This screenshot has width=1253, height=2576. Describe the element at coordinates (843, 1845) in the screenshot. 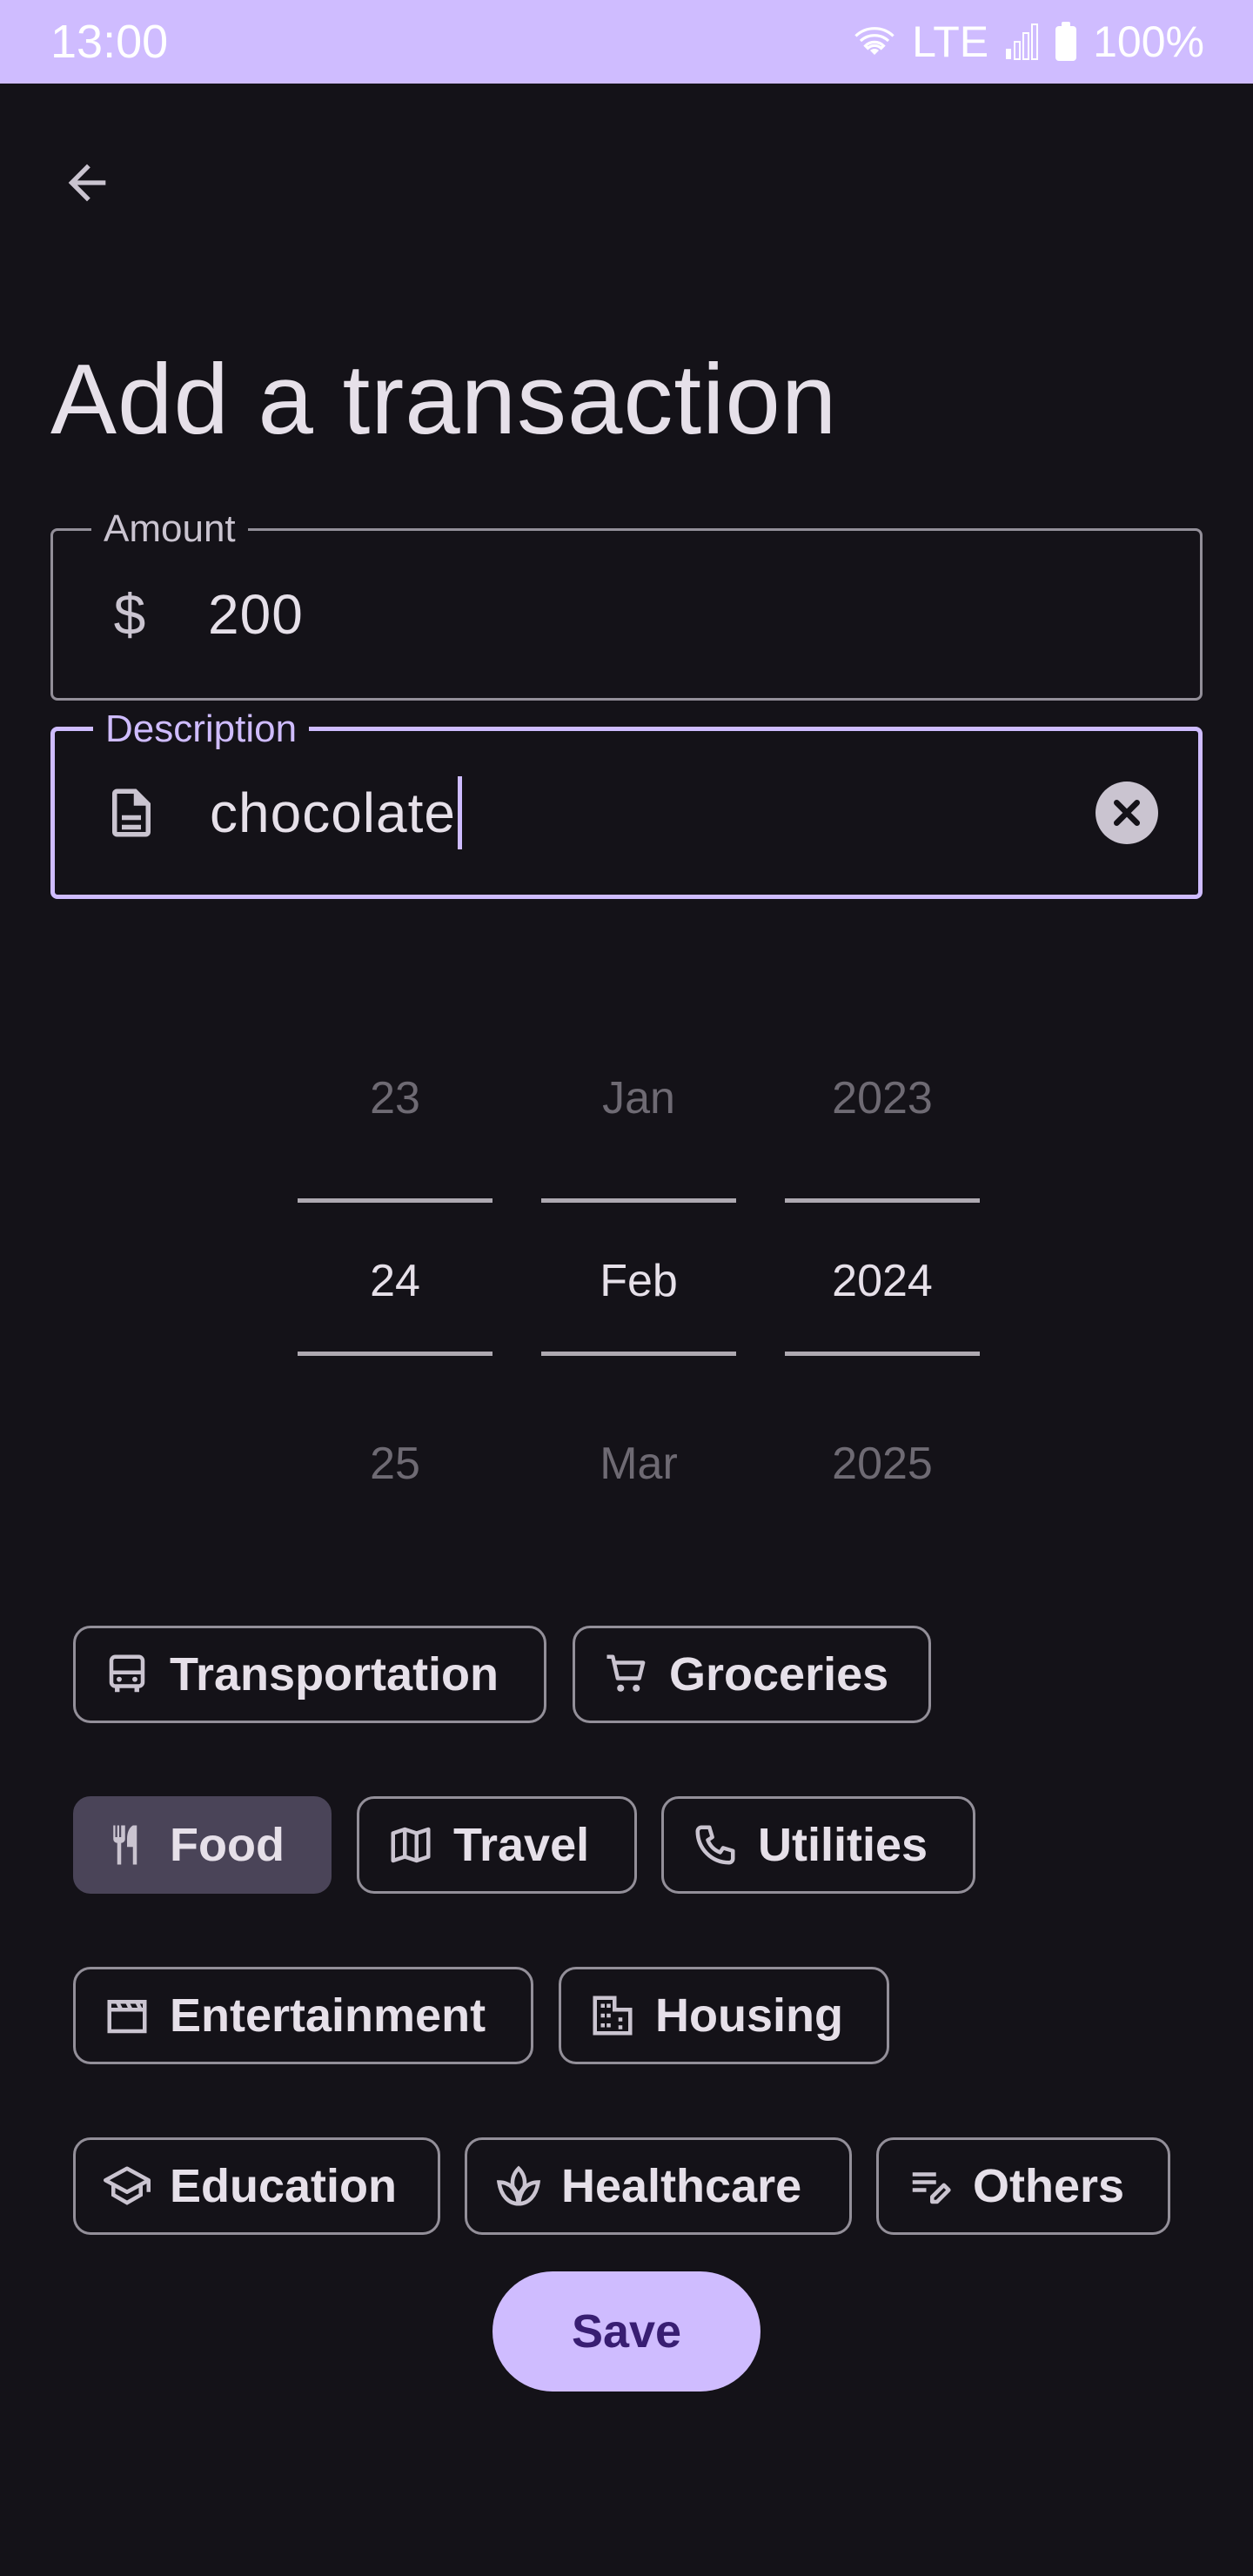

I see `chip-label: Utilities` at that location.